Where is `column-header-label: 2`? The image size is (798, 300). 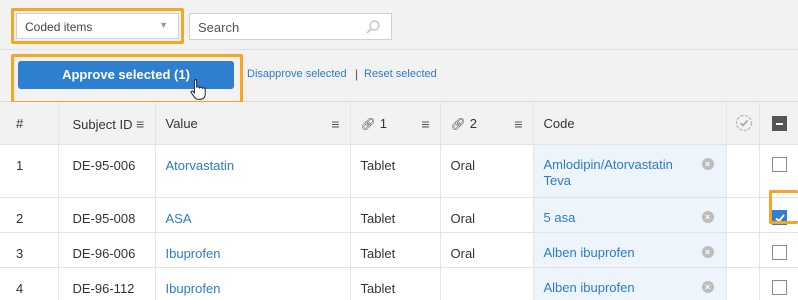 column-header-label: 2 is located at coordinates (473, 123).